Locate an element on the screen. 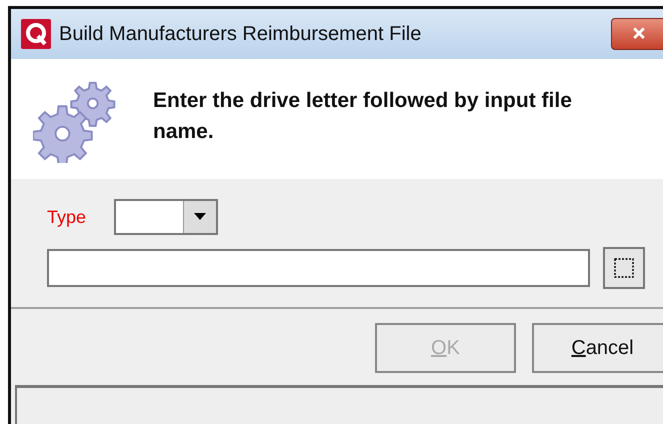 The width and height of the screenshot is (663, 424). app-logo-icon is located at coordinates (36, 34).